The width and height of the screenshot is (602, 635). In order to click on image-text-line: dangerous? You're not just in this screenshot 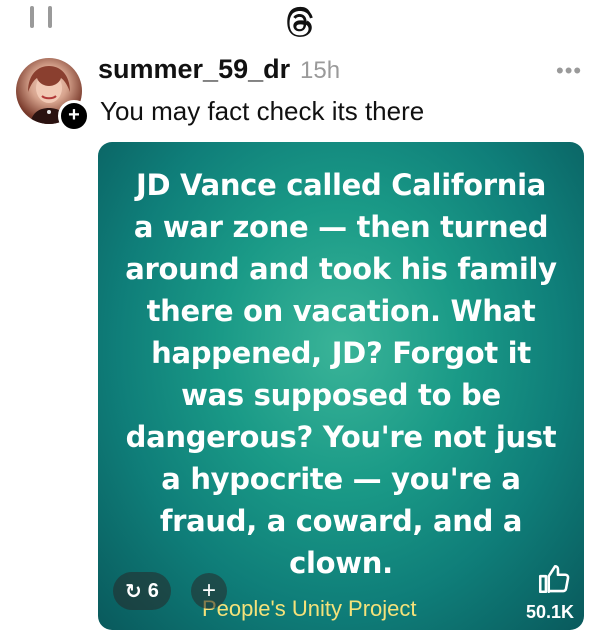, I will do `click(341, 437)`.